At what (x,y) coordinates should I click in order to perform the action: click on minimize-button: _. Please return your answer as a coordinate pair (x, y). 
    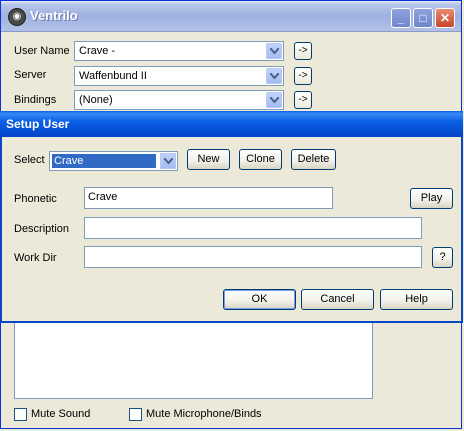
    Looking at the image, I should click on (401, 18).